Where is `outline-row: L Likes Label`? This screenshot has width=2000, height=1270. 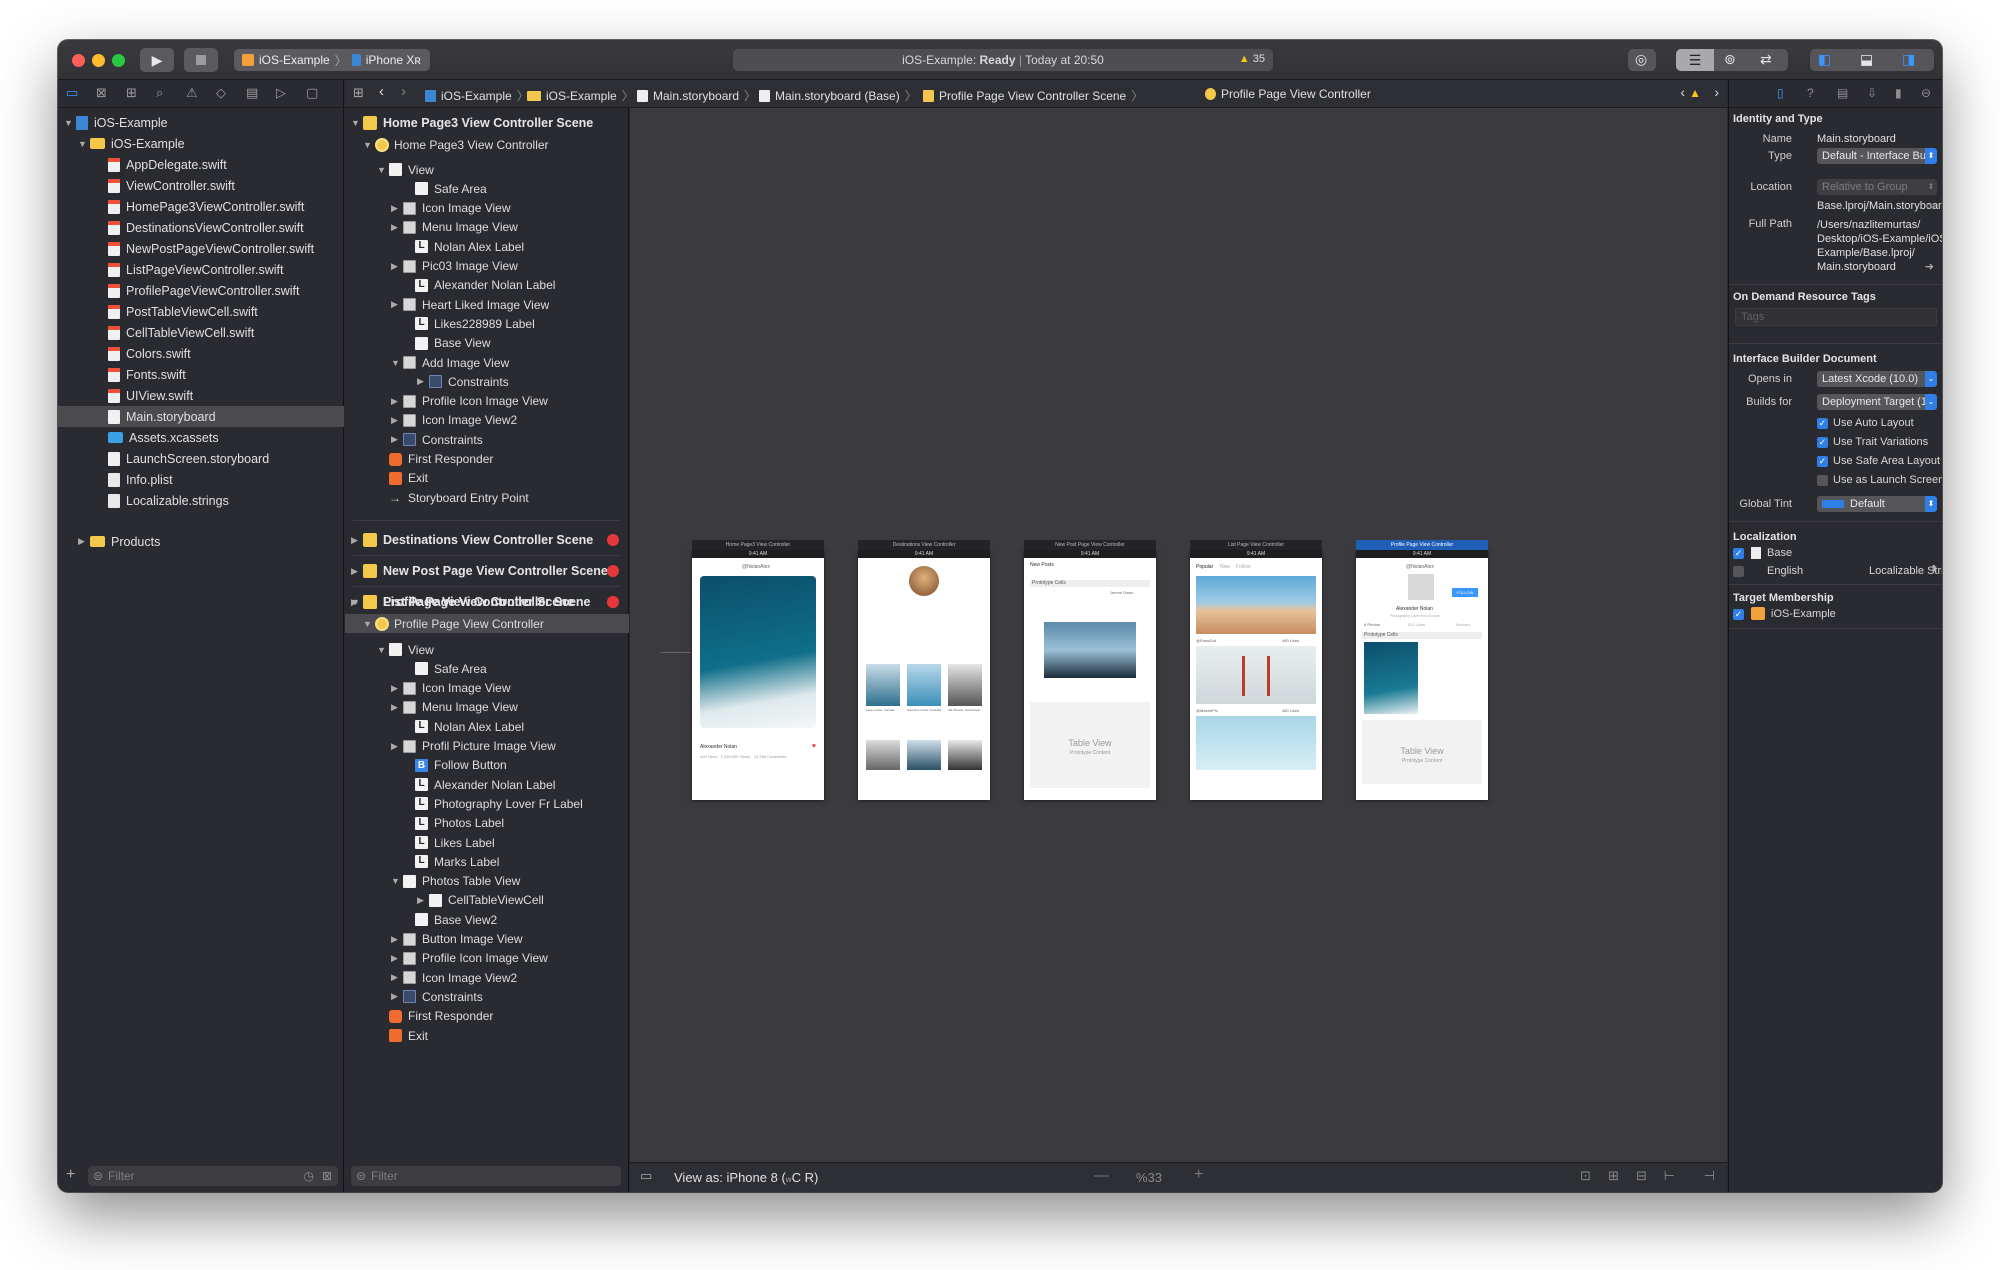
outline-row: L Likes Label is located at coordinates (487, 842).